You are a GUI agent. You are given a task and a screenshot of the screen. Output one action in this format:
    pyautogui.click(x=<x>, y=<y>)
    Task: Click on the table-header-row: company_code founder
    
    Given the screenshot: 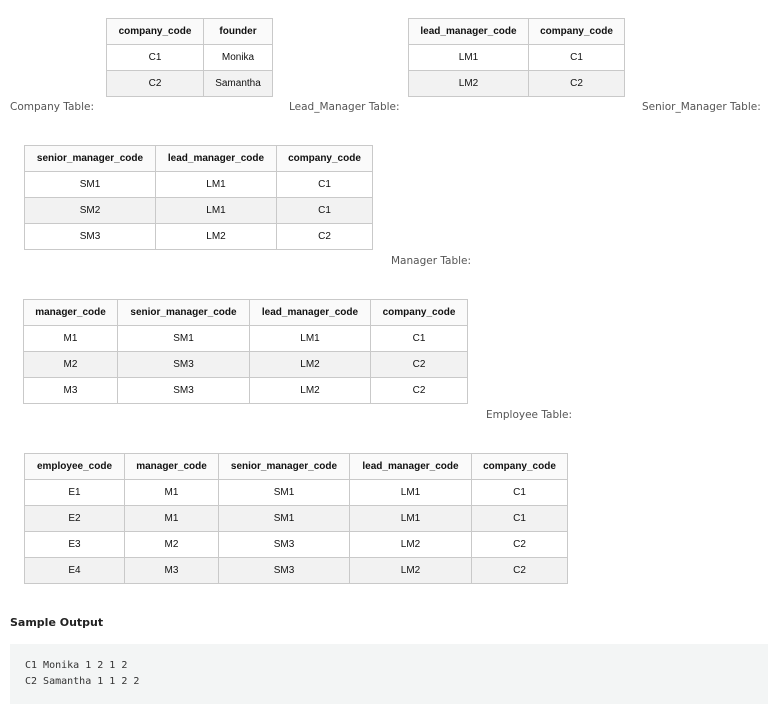 What is the action you would take?
    pyautogui.click(x=189, y=31)
    